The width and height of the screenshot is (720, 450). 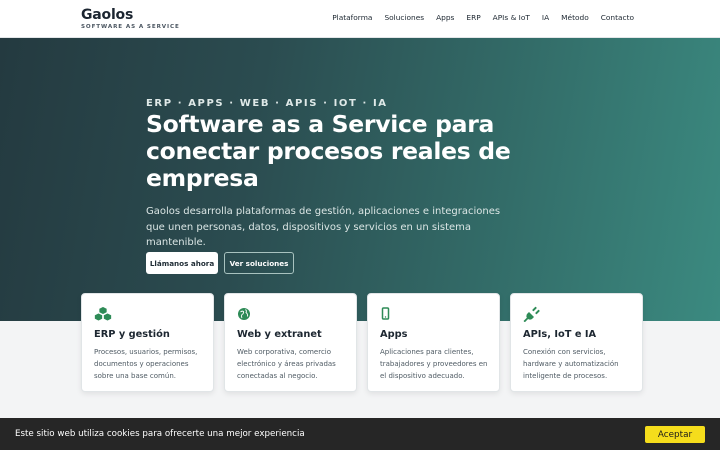 I want to click on card-title: APIs, IoT e IA, so click(x=560, y=334).